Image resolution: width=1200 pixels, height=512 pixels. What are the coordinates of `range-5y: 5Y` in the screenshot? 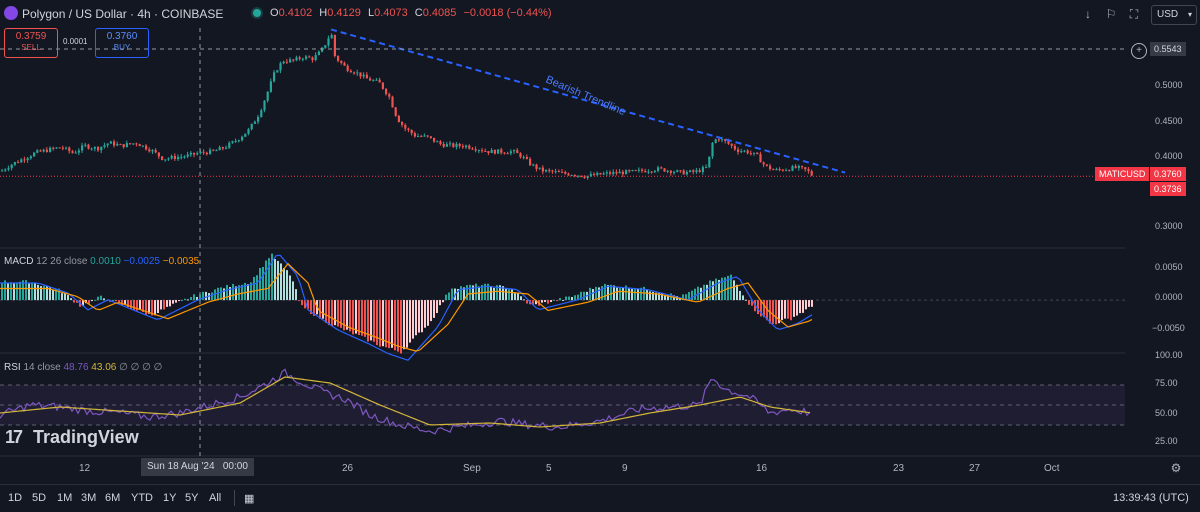 It's located at (191, 498).